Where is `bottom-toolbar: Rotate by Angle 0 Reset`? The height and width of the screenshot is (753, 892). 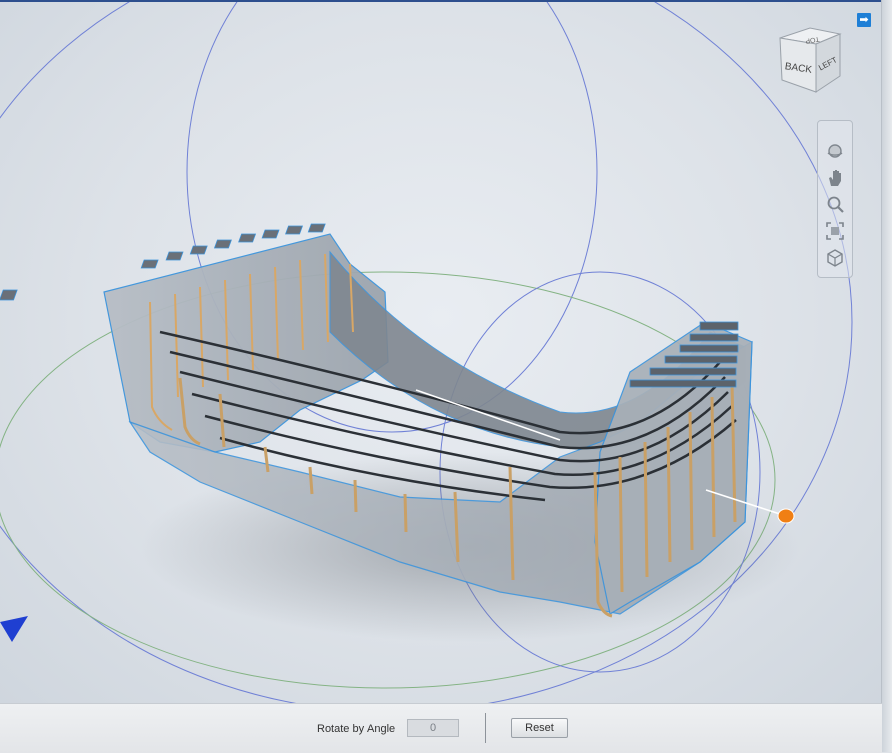
bottom-toolbar: Rotate by Angle 0 Reset is located at coordinates (441, 728).